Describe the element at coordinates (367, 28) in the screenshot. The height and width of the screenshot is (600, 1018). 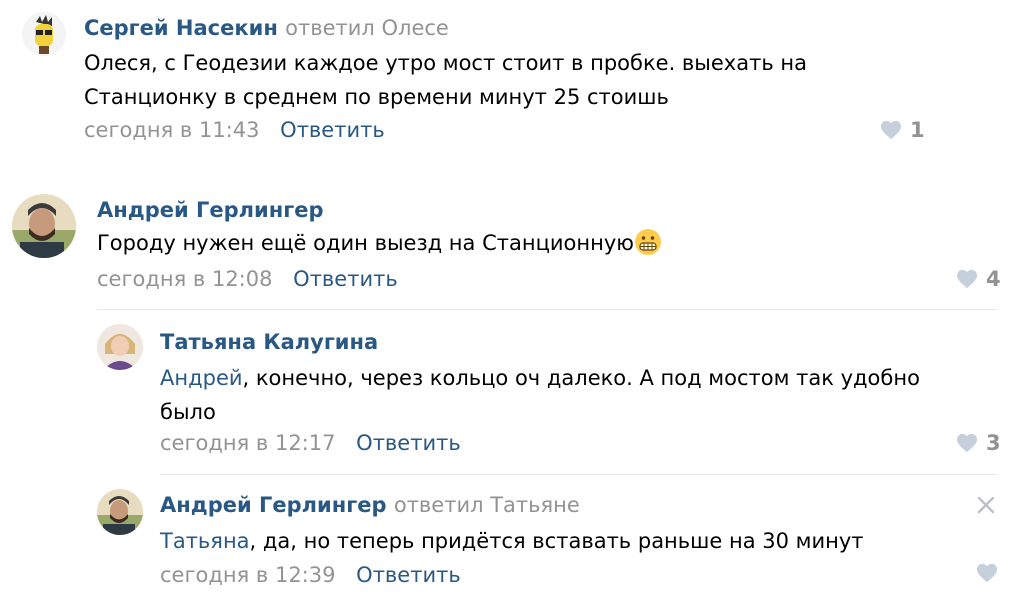
I see `replied-to-label: ответил Олесе` at that location.